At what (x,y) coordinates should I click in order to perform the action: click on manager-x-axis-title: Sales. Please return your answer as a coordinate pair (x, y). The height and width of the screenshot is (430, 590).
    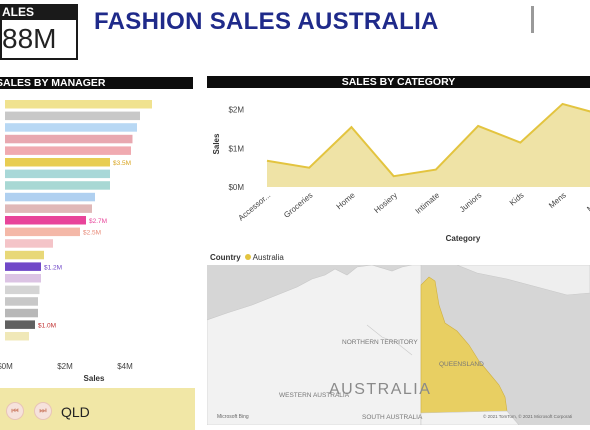
    Looking at the image, I should click on (94, 378).